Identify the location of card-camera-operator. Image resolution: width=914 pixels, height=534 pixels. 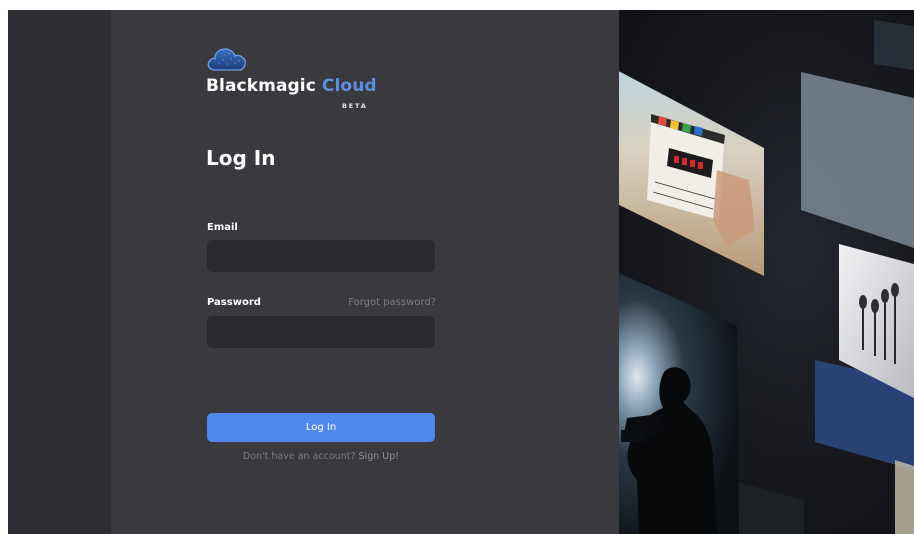
(679, 403).